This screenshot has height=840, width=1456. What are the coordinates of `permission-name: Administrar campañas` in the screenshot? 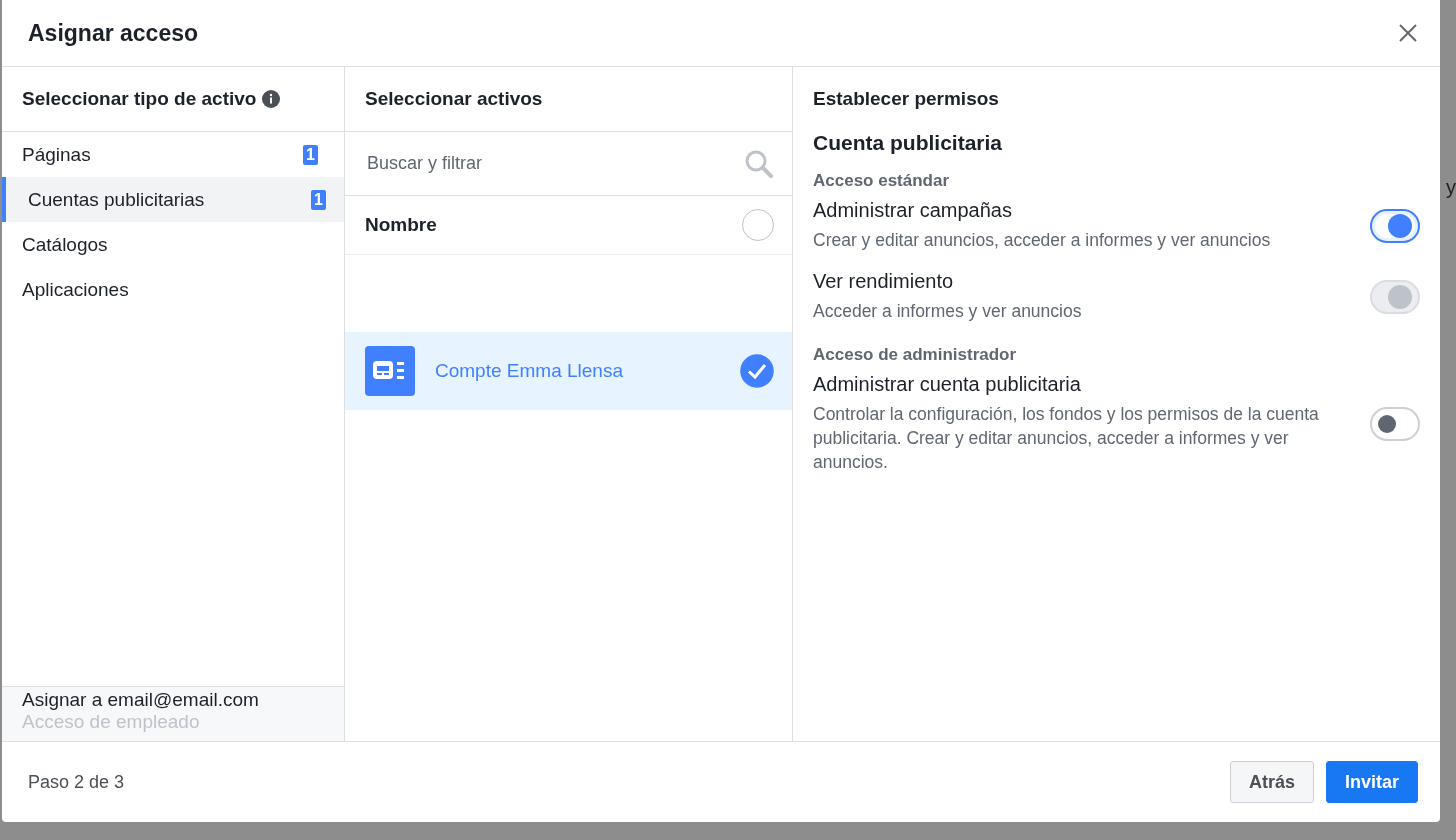 It's located at (913, 210).